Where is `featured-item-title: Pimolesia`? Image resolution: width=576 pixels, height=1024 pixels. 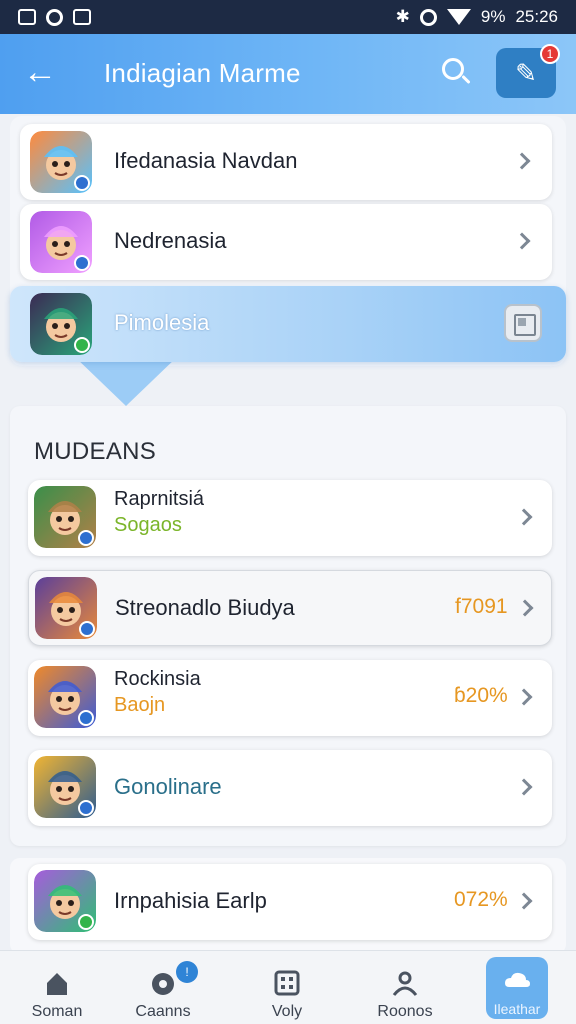 featured-item-title: Pimolesia is located at coordinates (162, 322).